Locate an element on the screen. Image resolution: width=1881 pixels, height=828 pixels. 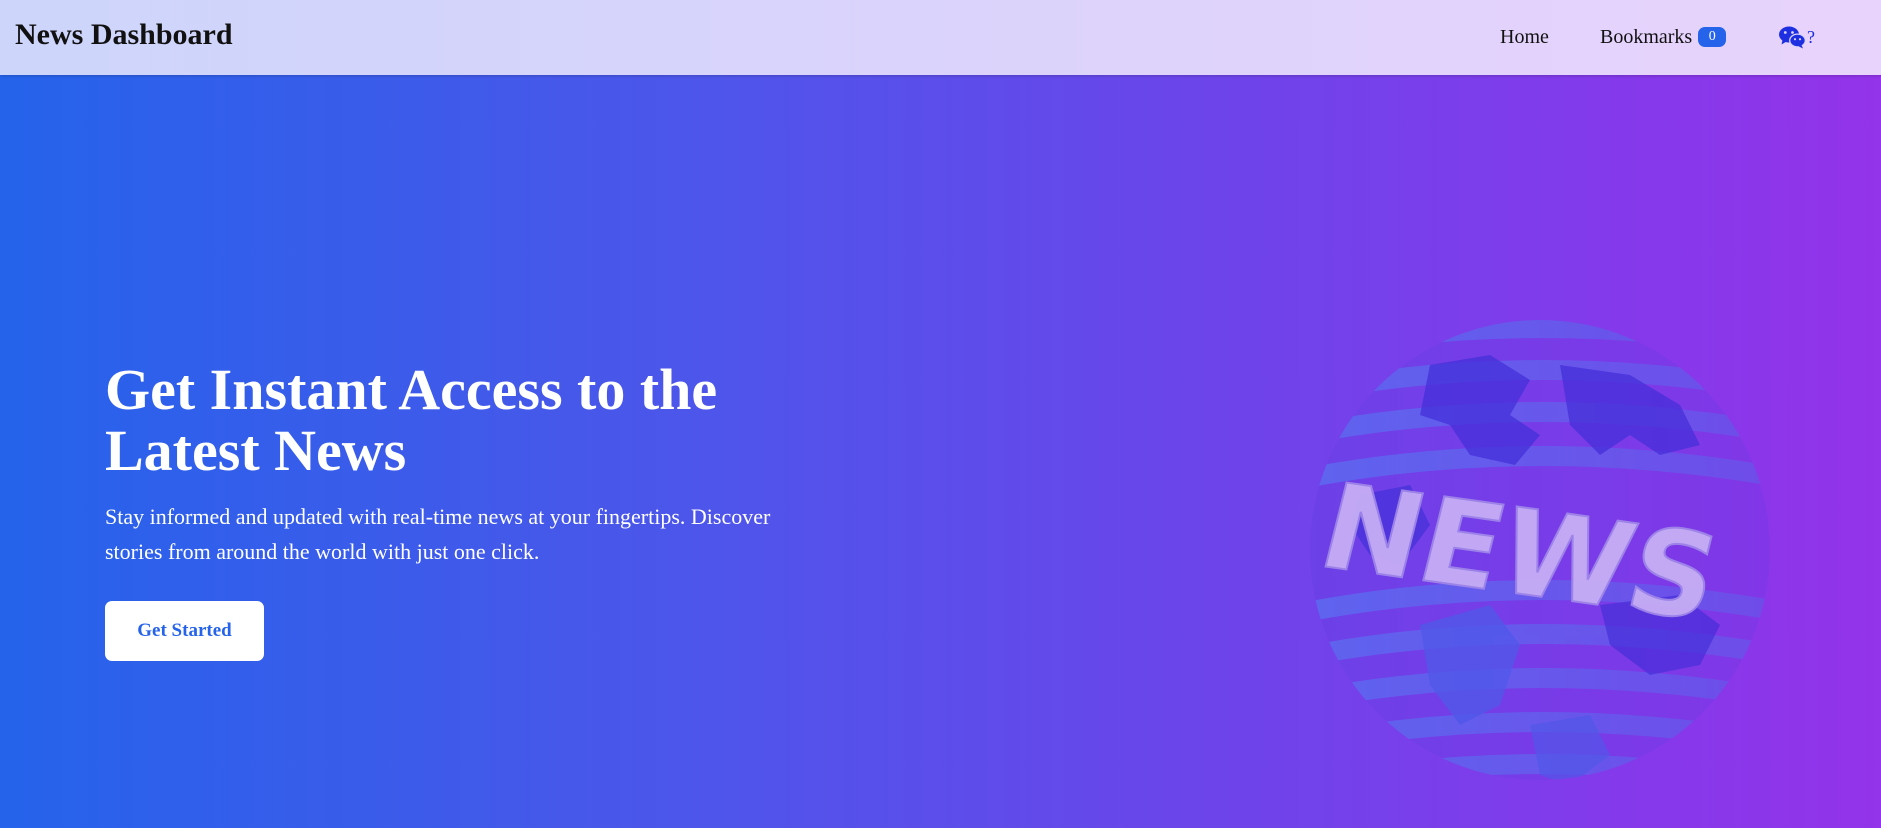
nav-link-home: Home is located at coordinates (1524, 37).